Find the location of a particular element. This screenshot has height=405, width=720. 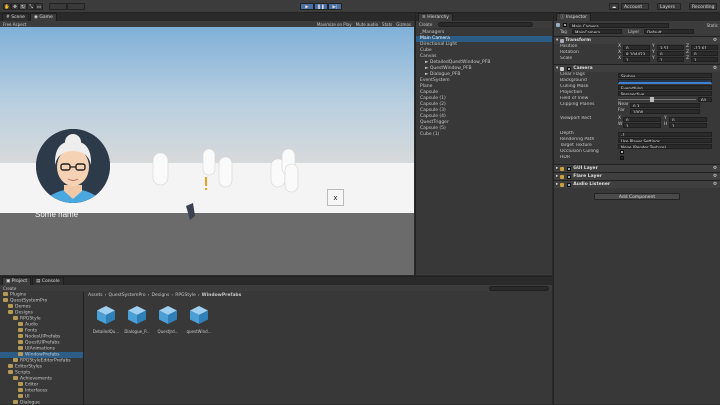

mute-audio-toggle: Mute audio is located at coordinates (367, 24).